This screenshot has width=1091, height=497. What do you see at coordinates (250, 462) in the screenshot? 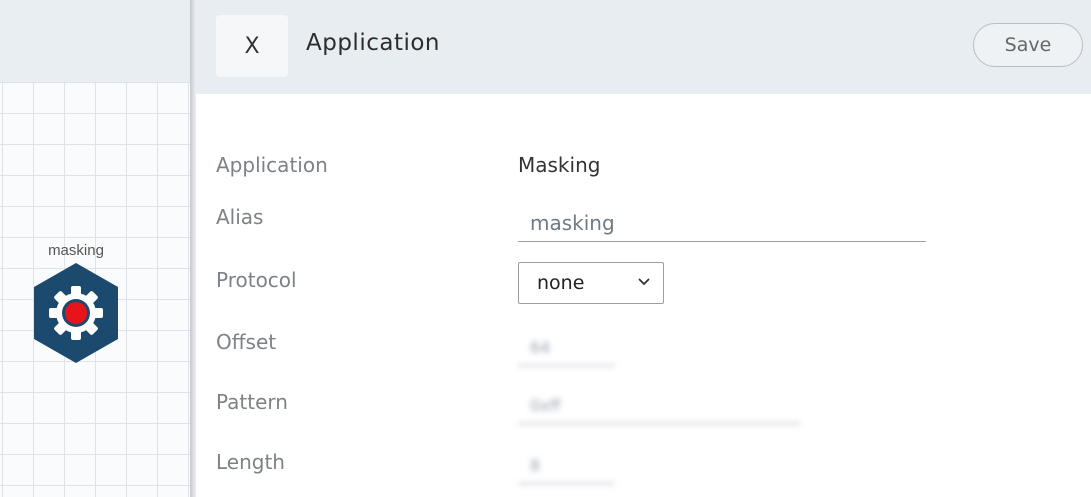
I see `length-label: Length` at bounding box center [250, 462].